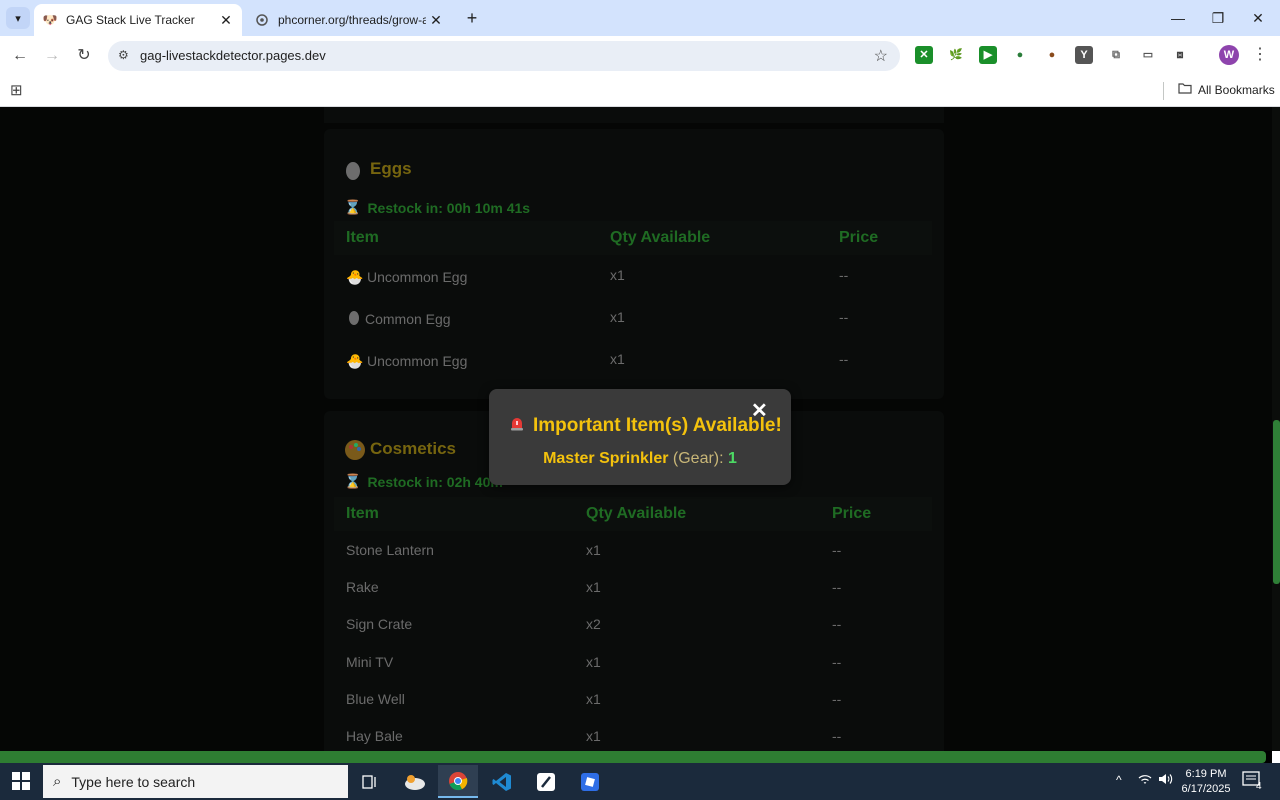 The height and width of the screenshot is (800, 1280). What do you see at coordinates (640, 91) in the screenshot?
I see `bookmarks-bar: ⊞ All Bookmarks` at bounding box center [640, 91].